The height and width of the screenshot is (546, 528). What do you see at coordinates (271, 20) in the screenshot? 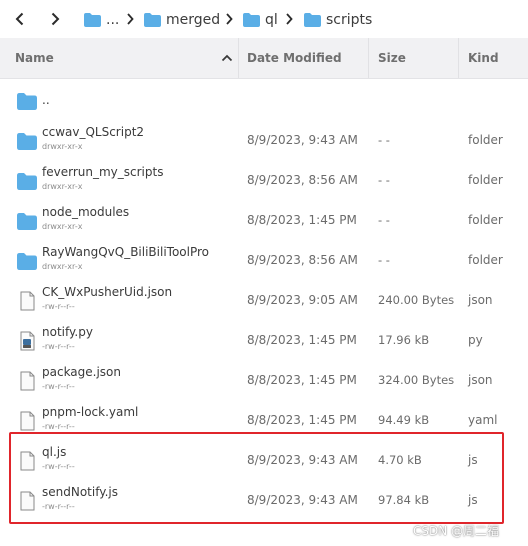
I see `breadcrumb-label: ql` at bounding box center [271, 20].